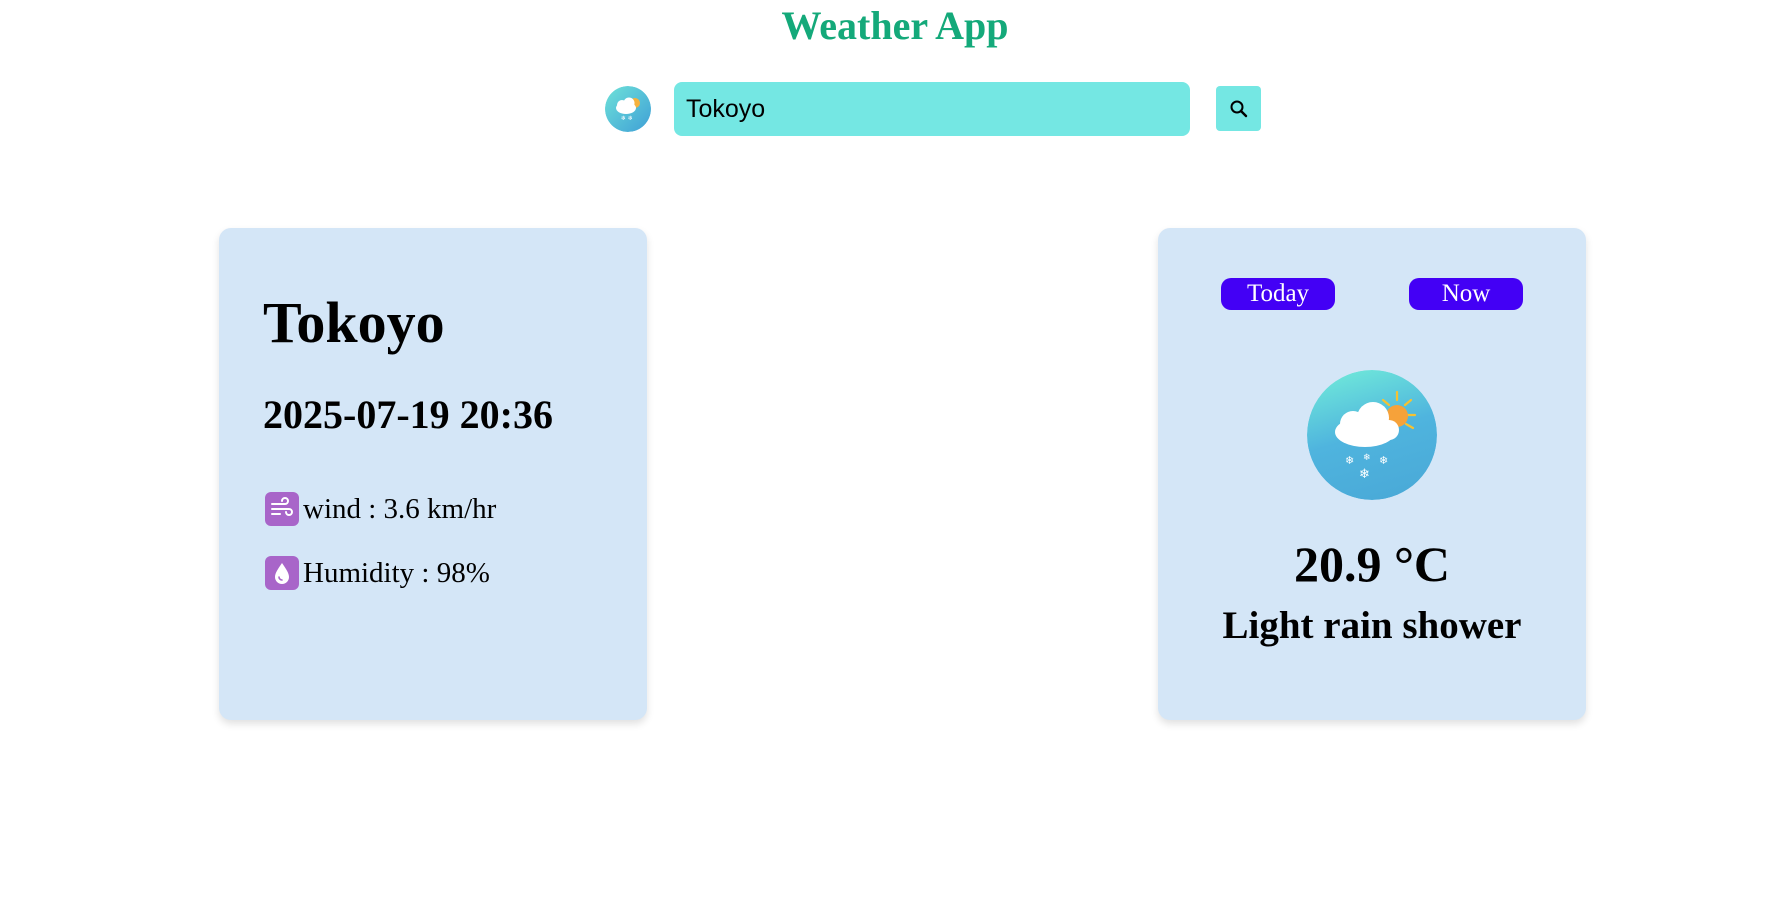 The width and height of the screenshot is (1790, 898). I want to click on tab-today: Today, so click(1278, 294).